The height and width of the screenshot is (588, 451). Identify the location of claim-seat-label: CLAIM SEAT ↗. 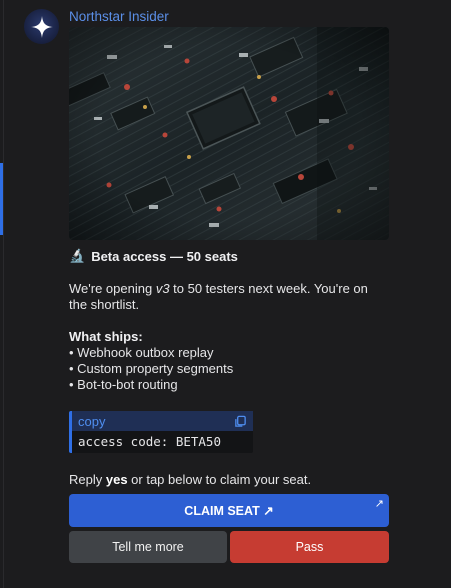
(229, 511).